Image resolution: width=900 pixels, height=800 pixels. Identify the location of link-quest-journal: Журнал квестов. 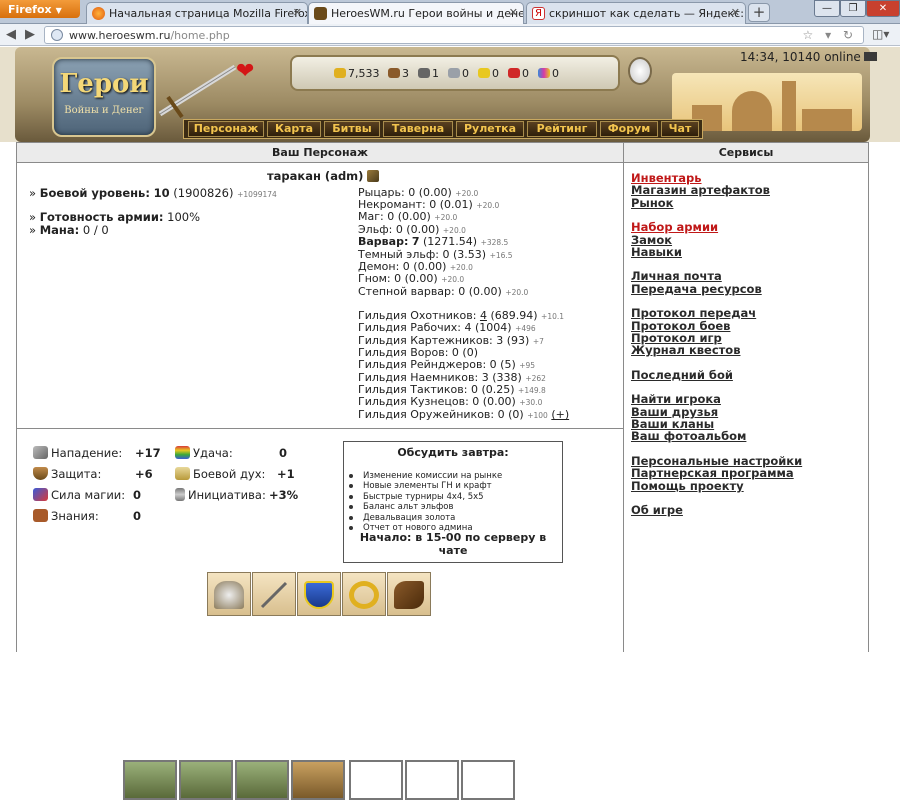
(685, 350).